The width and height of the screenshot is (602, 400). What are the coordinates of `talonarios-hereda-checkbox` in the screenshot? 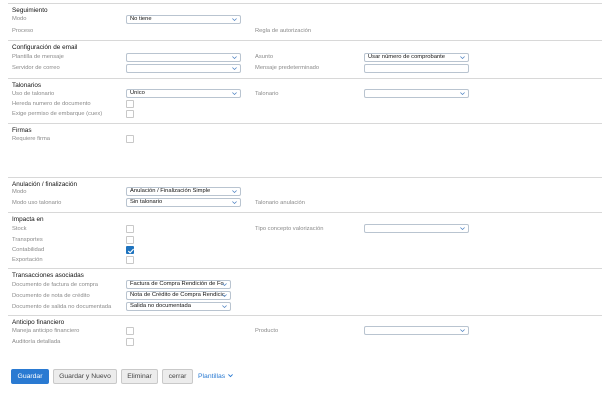 It's located at (130, 104).